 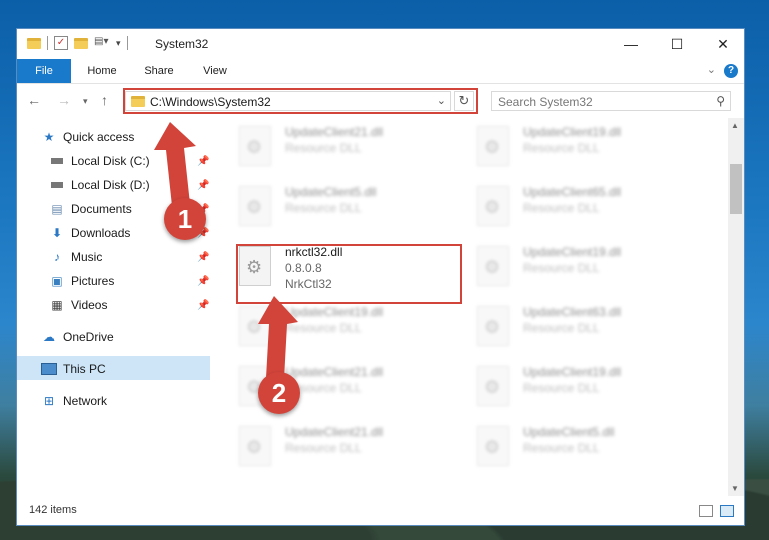 I want to click on scrollbar-thumb, so click(x=736, y=189).